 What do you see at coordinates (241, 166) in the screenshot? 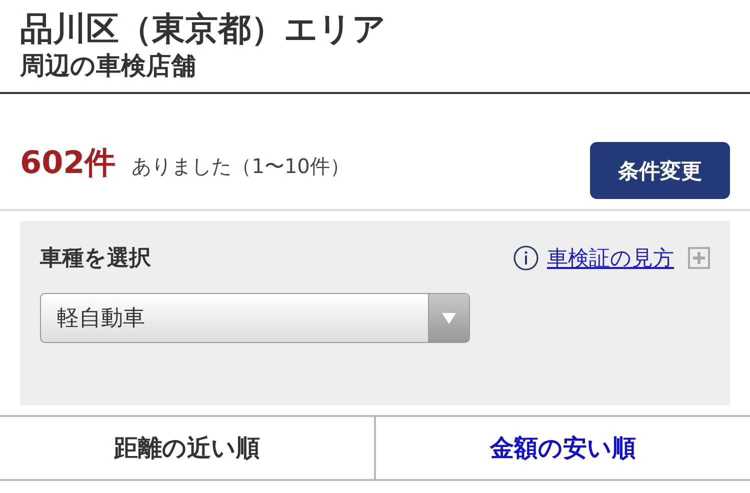
I see `result-text: ありました（1〜10件）` at bounding box center [241, 166].